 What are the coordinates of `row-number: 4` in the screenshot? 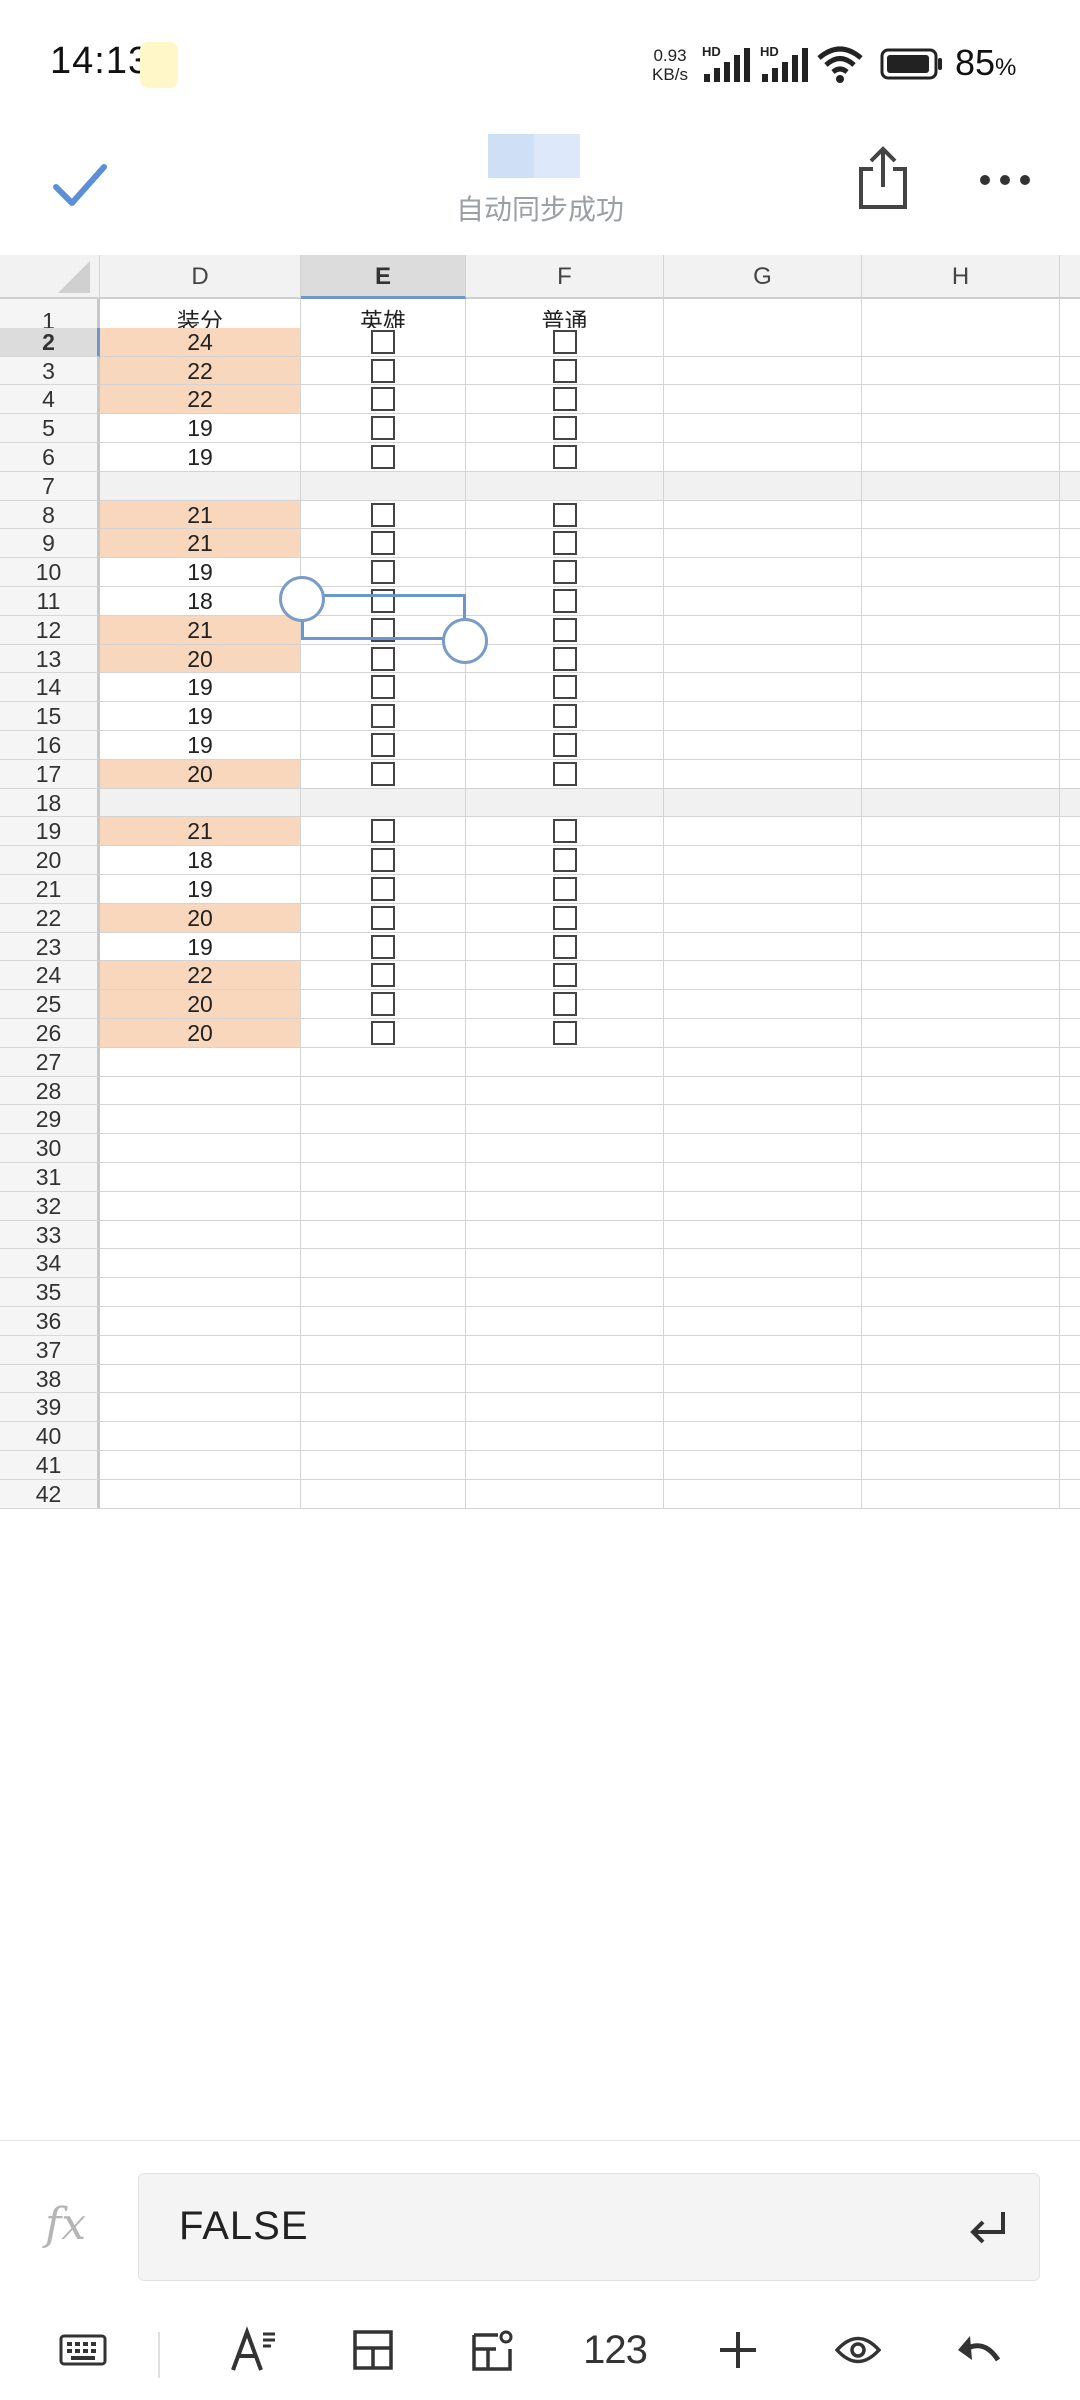 It's located at (50, 399).